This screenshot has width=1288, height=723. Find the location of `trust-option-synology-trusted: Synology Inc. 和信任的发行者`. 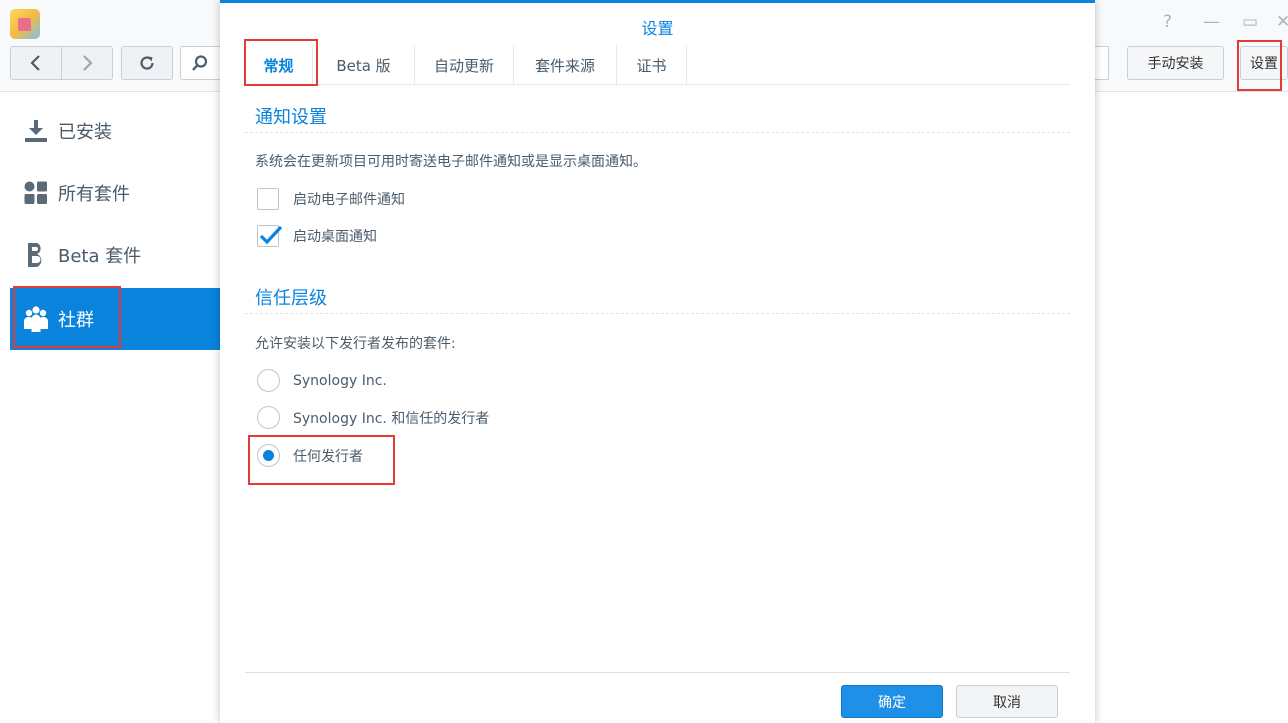

trust-option-synology-trusted: Synology Inc. 和信任的发行者 is located at coordinates (373, 417).